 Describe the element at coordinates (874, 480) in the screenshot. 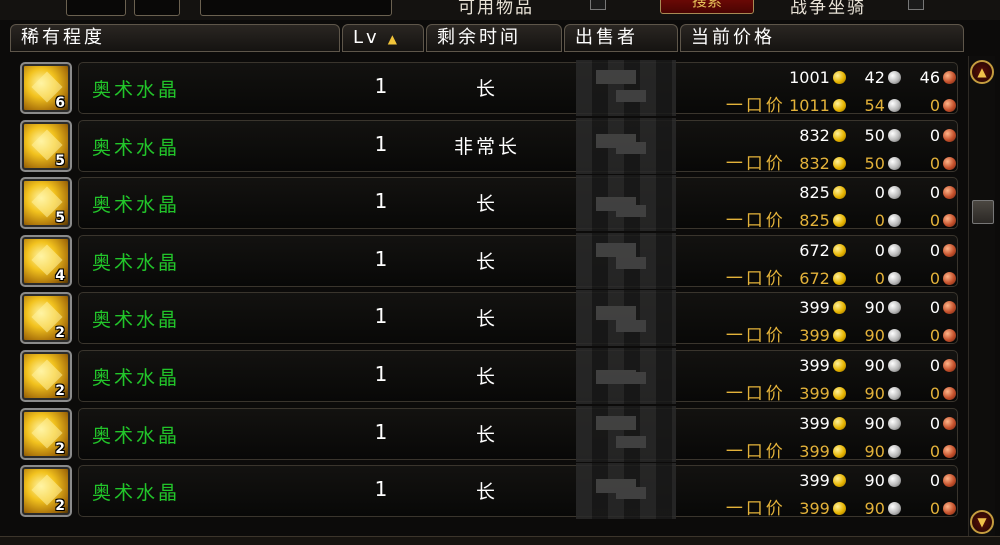

I see `bid-silver: 90` at that location.